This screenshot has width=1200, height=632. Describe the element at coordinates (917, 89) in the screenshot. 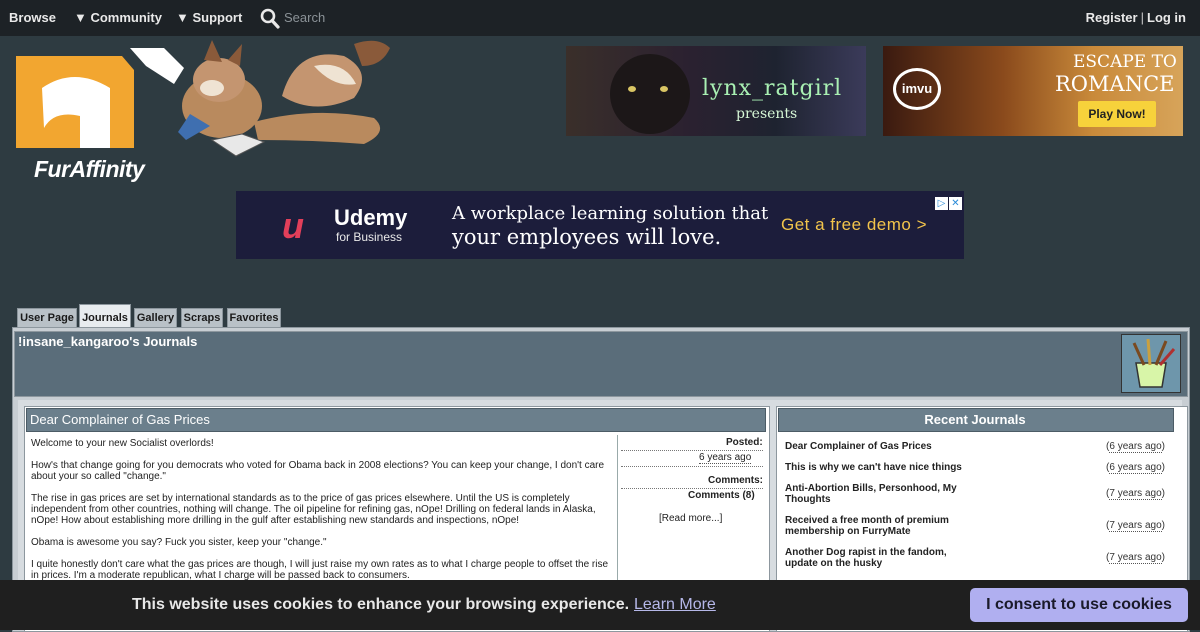

I see `imvu-logo-icon: imvu` at that location.